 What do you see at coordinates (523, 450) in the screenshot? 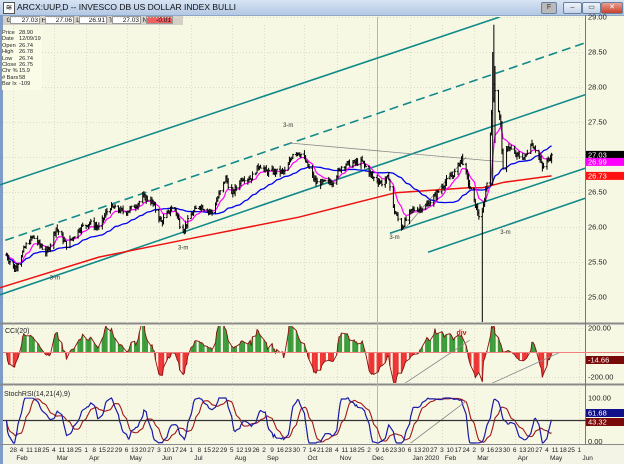
I see `date-axis-day: 13` at bounding box center [523, 450].